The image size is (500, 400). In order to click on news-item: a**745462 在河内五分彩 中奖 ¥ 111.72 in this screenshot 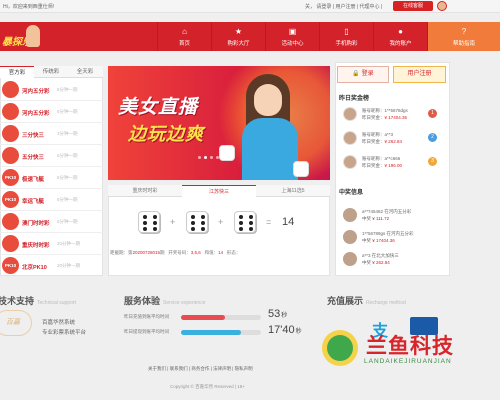, I will do `click(393, 217)`.